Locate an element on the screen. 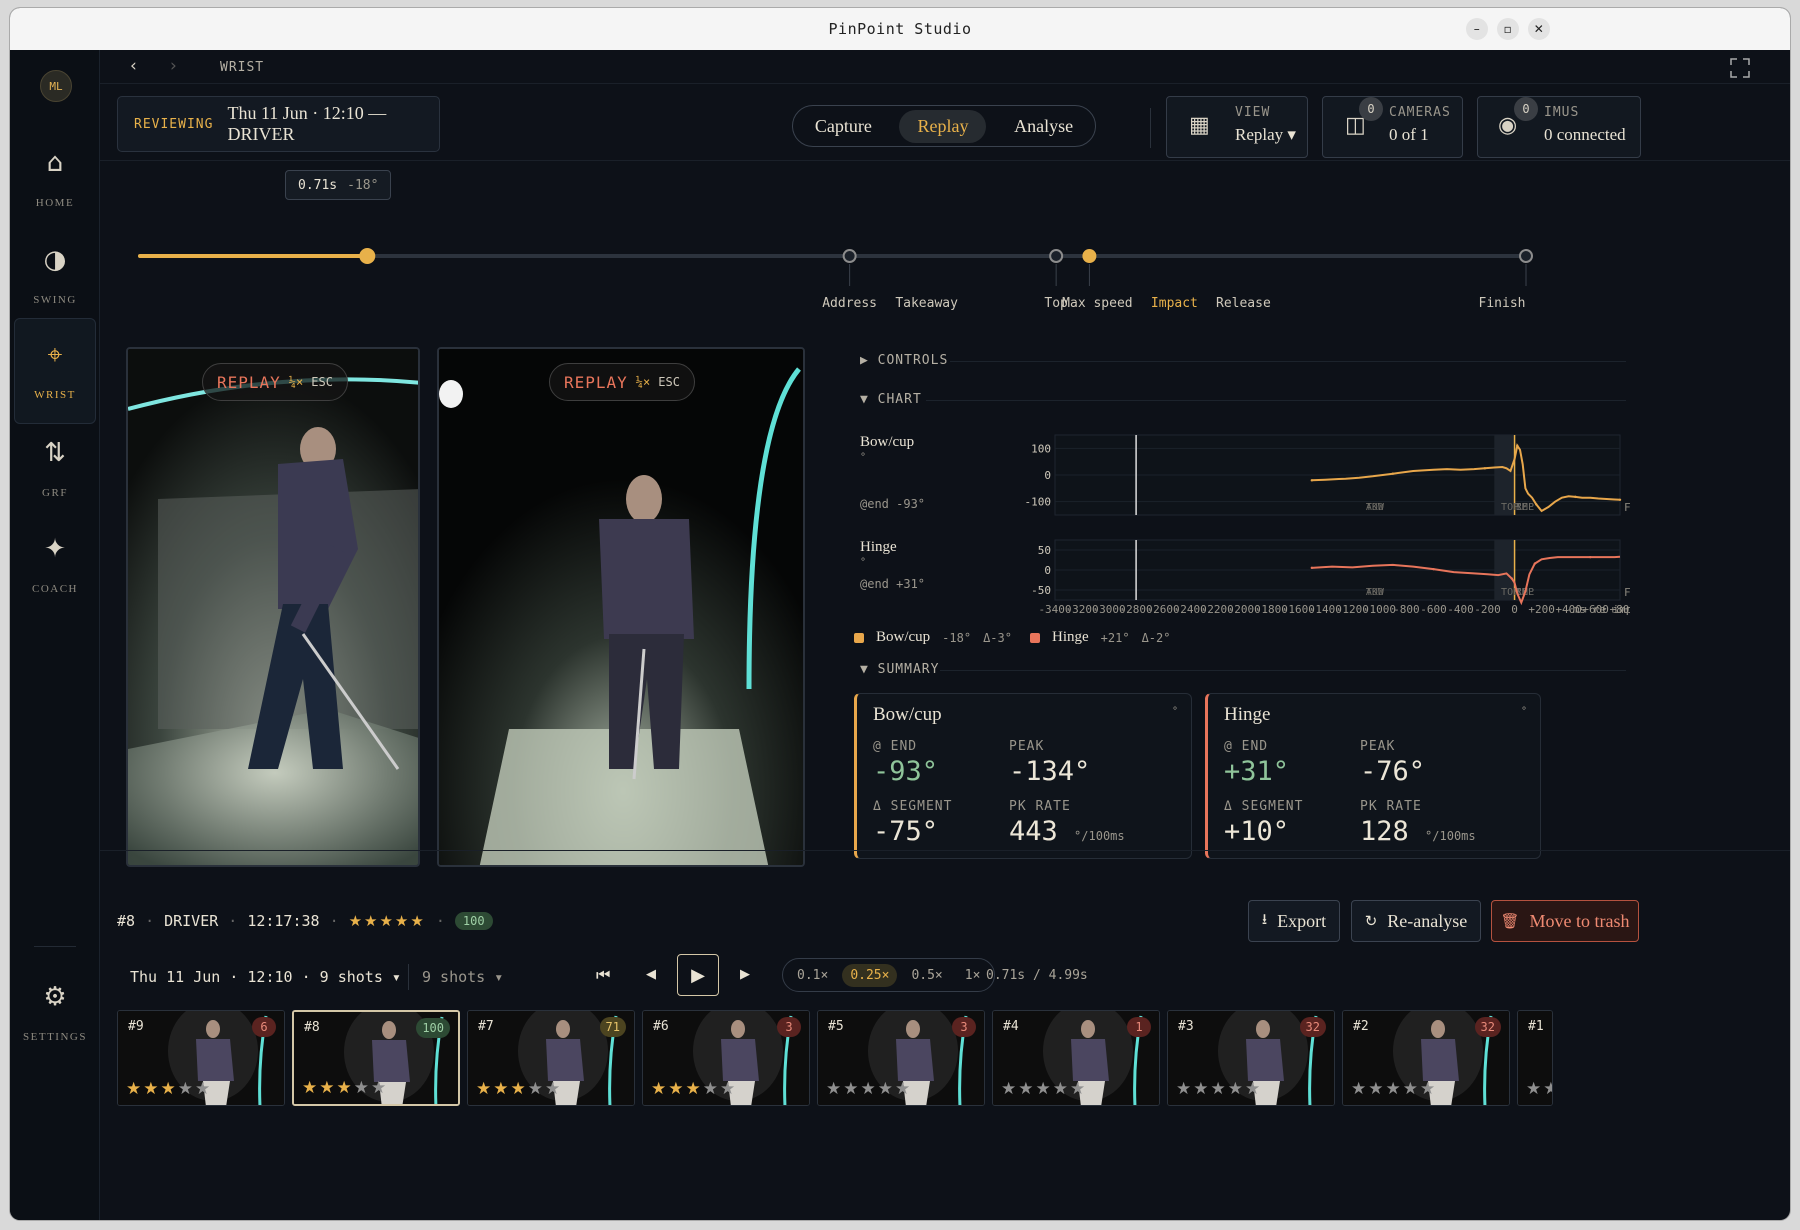 The width and height of the screenshot is (1800, 1230). shot-thumbnail: #8 100 ★★★★★ is located at coordinates (376, 1058).